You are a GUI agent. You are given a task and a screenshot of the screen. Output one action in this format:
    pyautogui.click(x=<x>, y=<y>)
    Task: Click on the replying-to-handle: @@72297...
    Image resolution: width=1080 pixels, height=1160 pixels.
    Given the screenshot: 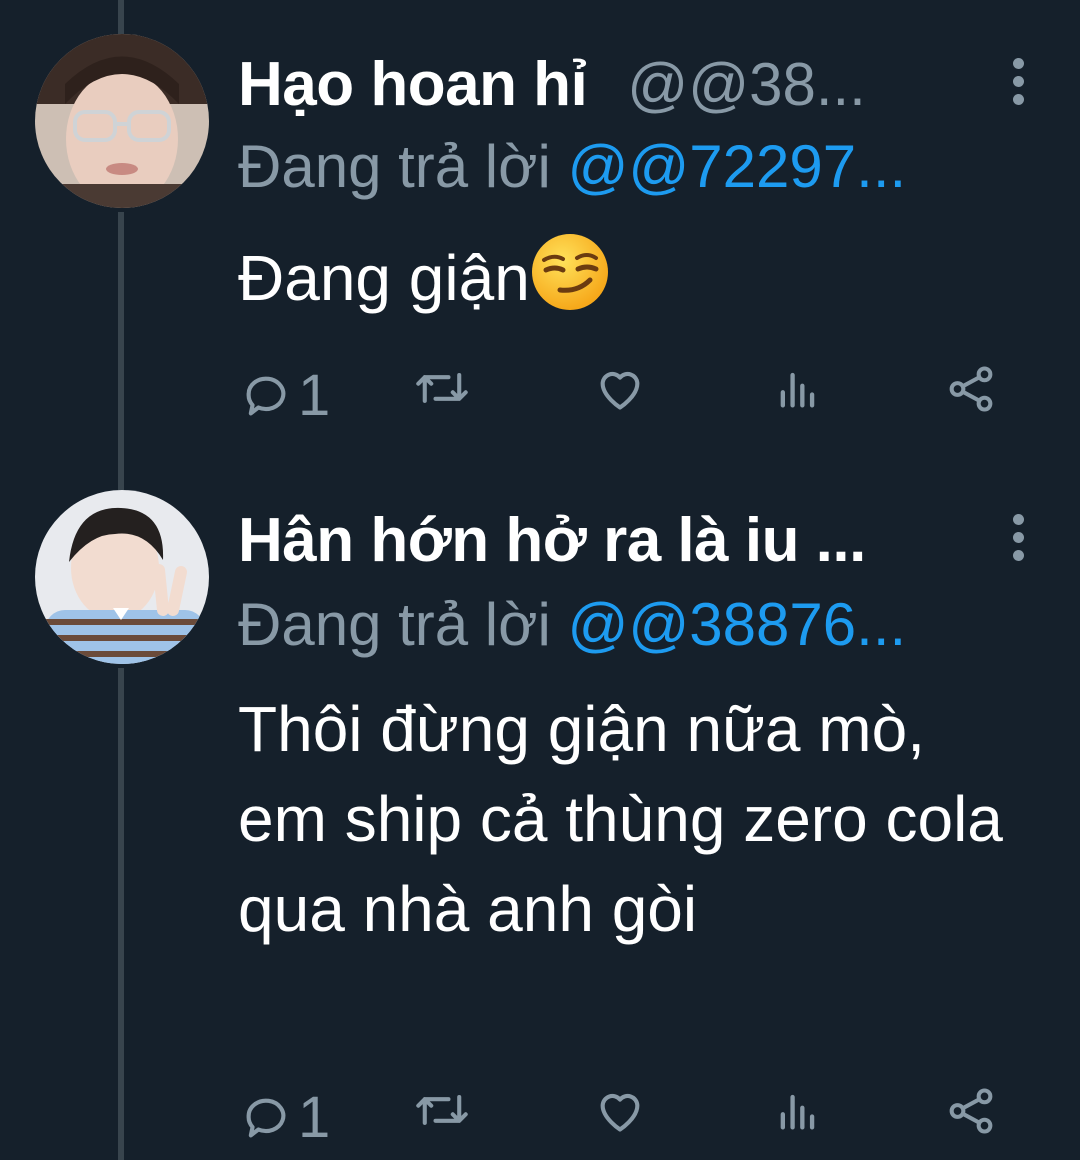 What is the action you would take?
    pyautogui.click(x=736, y=166)
    